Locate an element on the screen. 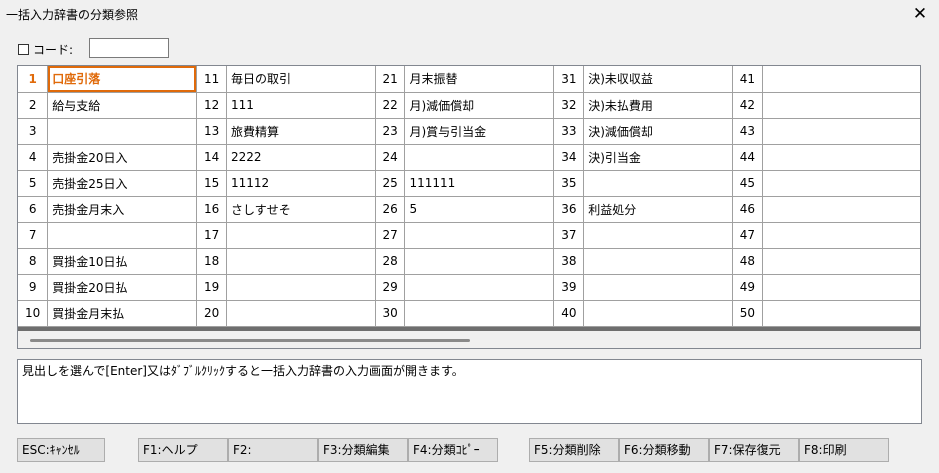 The image size is (939, 473). code-checkbox is located at coordinates (23, 49).